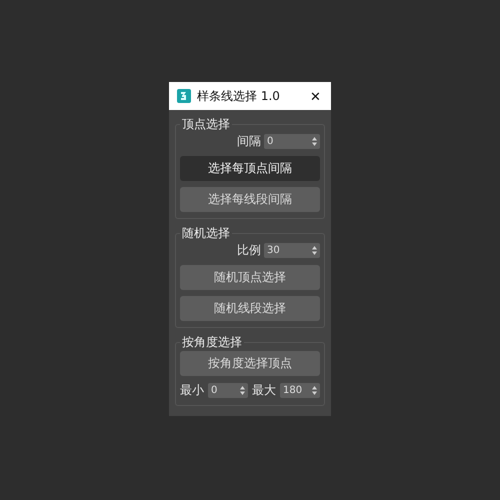 Image resolution: width=500 pixels, height=500 pixels. I want to click on app-logo-icon, so click(184, 96).